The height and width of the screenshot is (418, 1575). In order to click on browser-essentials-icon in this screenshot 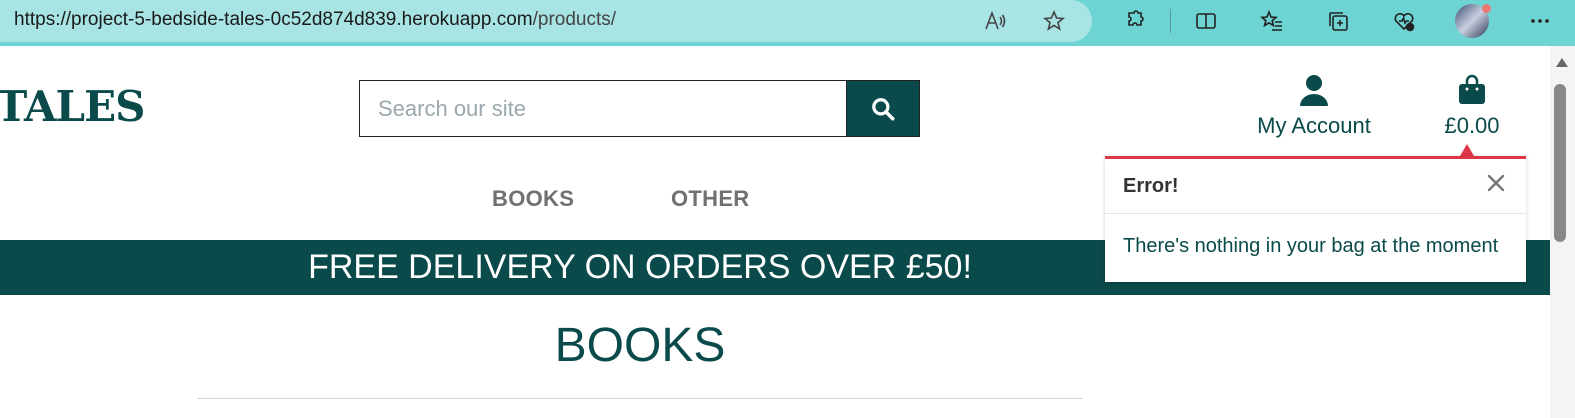, I will do `click(1404, 21)`.